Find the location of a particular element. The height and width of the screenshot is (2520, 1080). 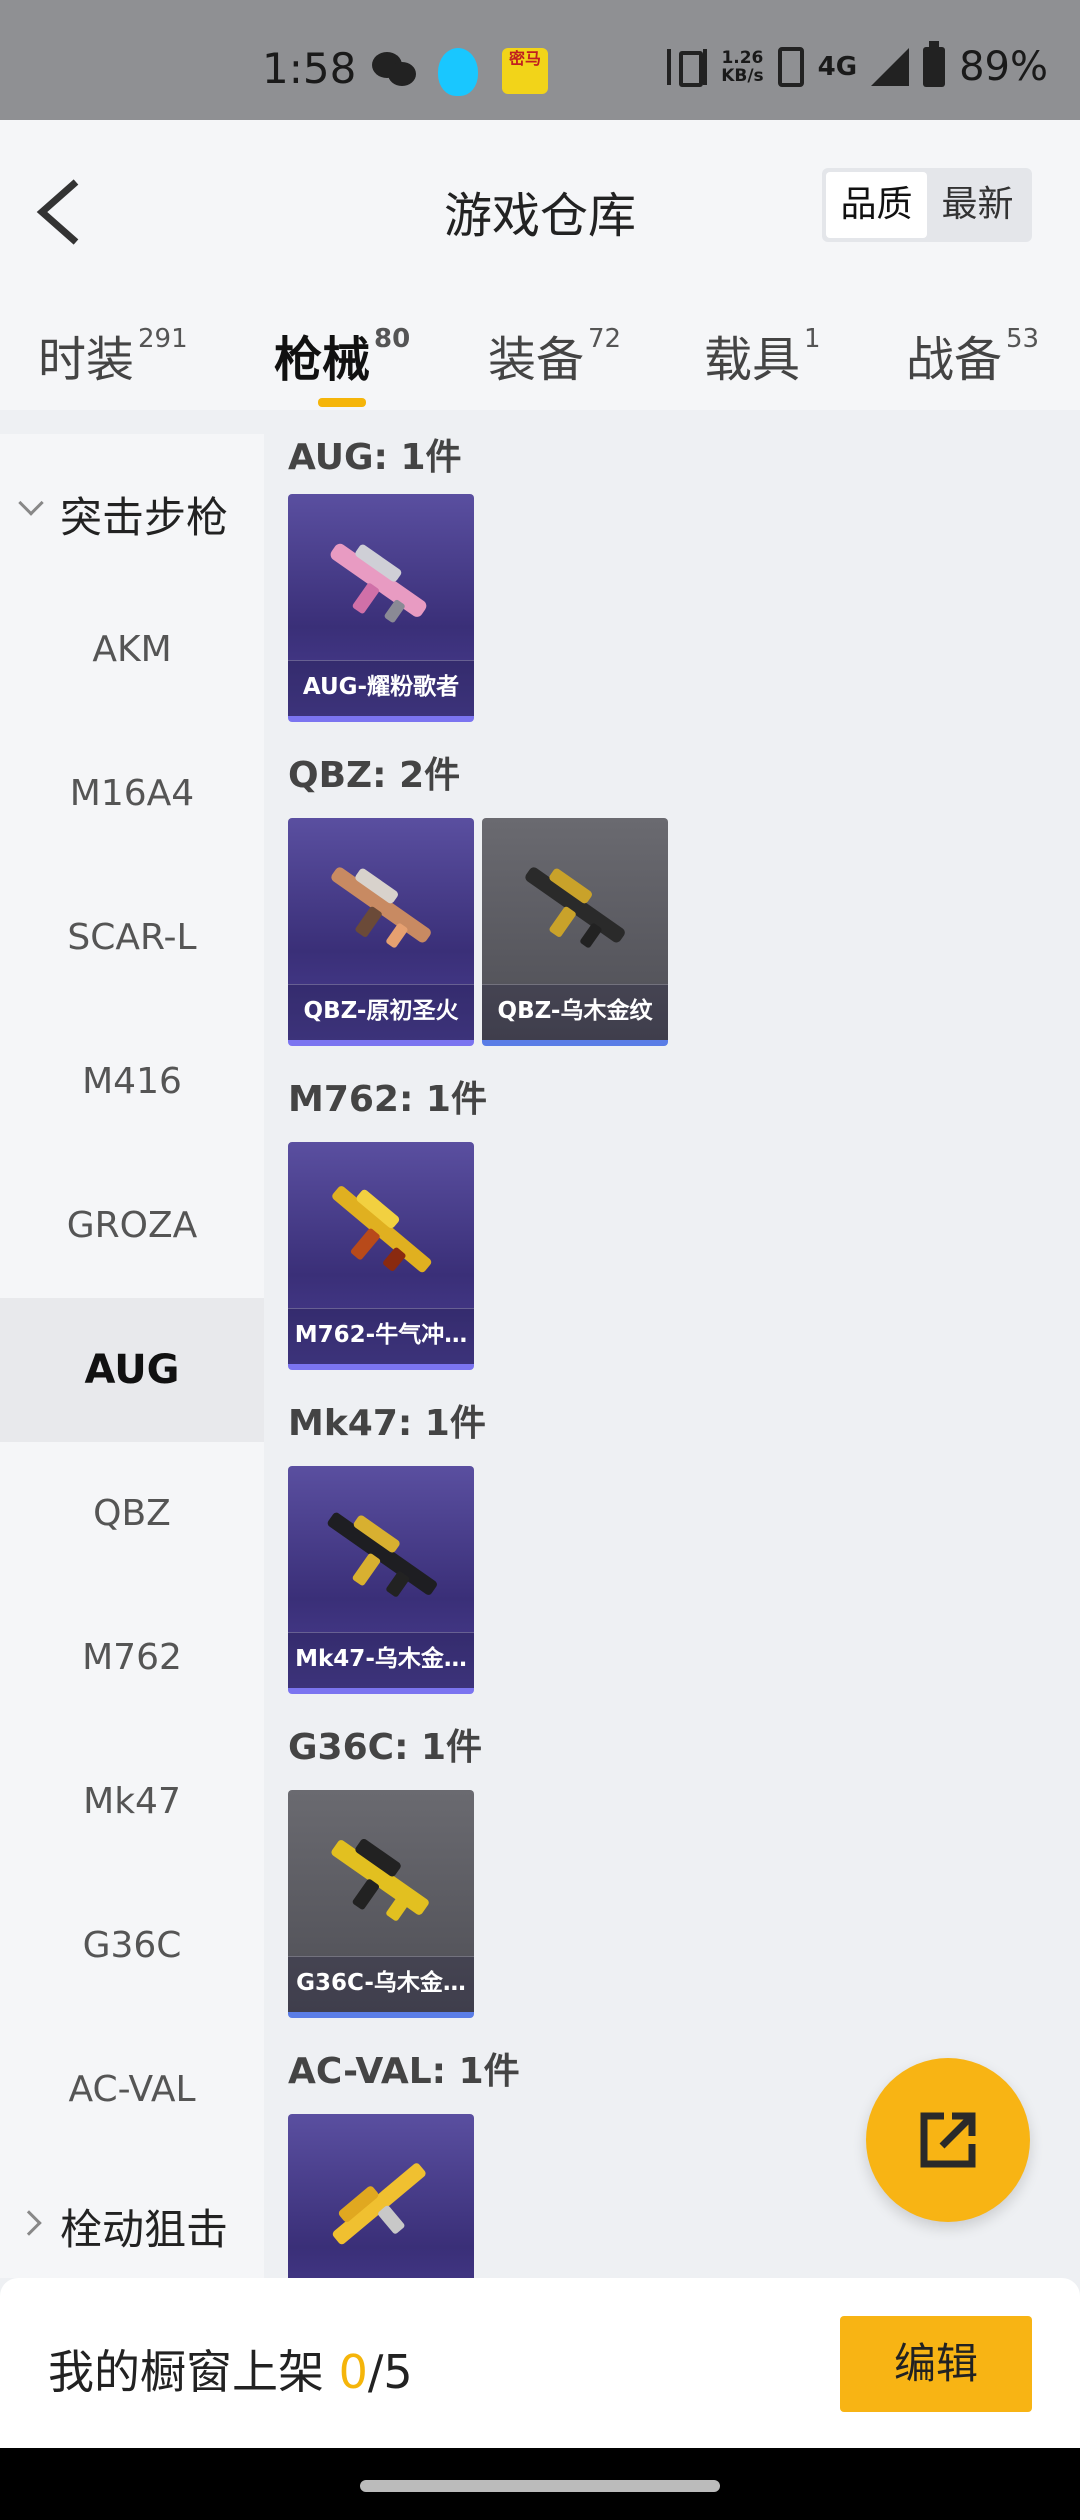

chevron-down-icon is located at coordinates (31, 503).